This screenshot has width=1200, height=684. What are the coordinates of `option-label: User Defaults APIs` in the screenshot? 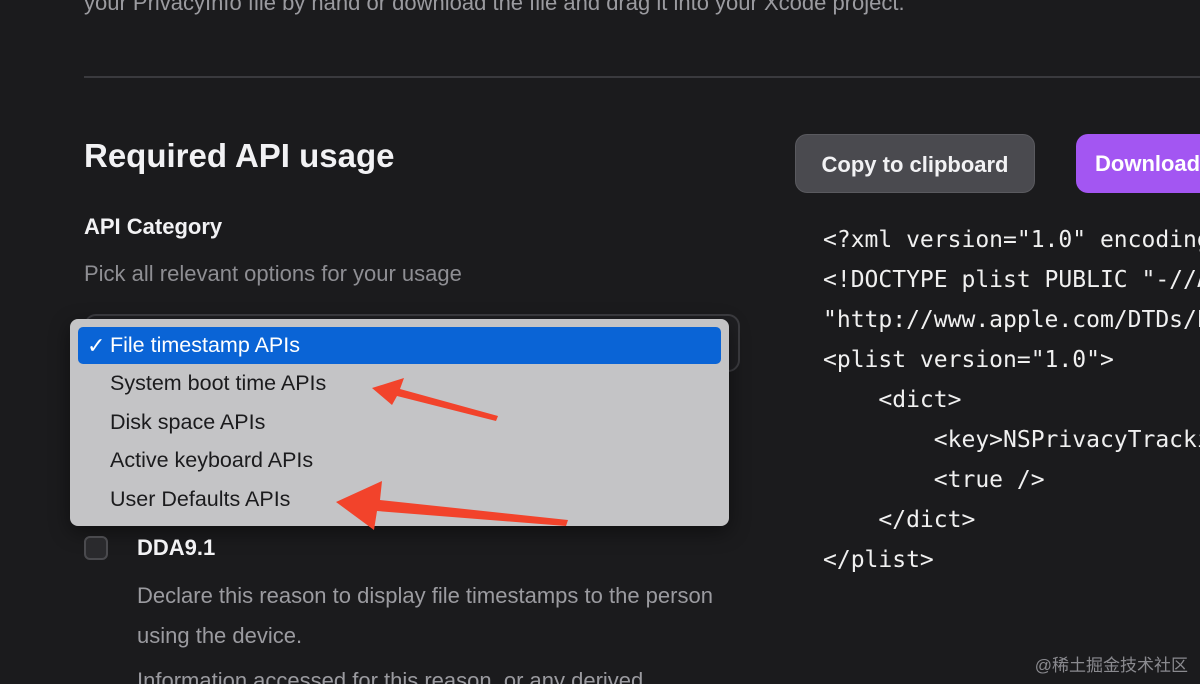 It's located at (200, 498).